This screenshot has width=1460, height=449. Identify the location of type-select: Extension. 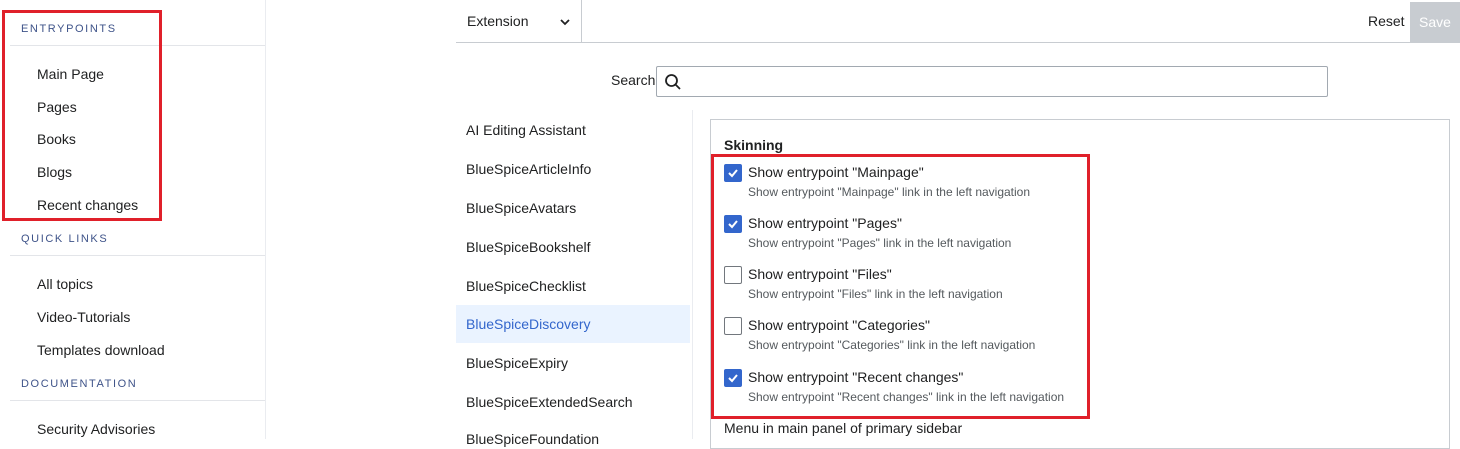
(519, 21).